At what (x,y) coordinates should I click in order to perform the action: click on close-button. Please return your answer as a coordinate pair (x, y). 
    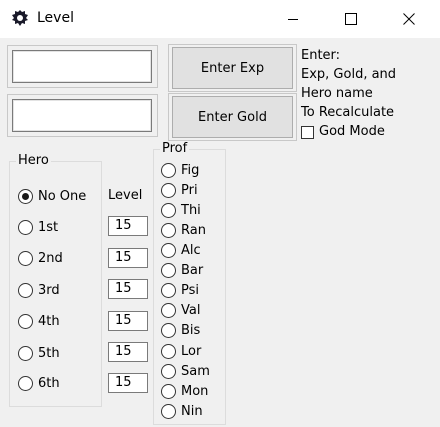
    Looking at the image, I should click on (409, 19).